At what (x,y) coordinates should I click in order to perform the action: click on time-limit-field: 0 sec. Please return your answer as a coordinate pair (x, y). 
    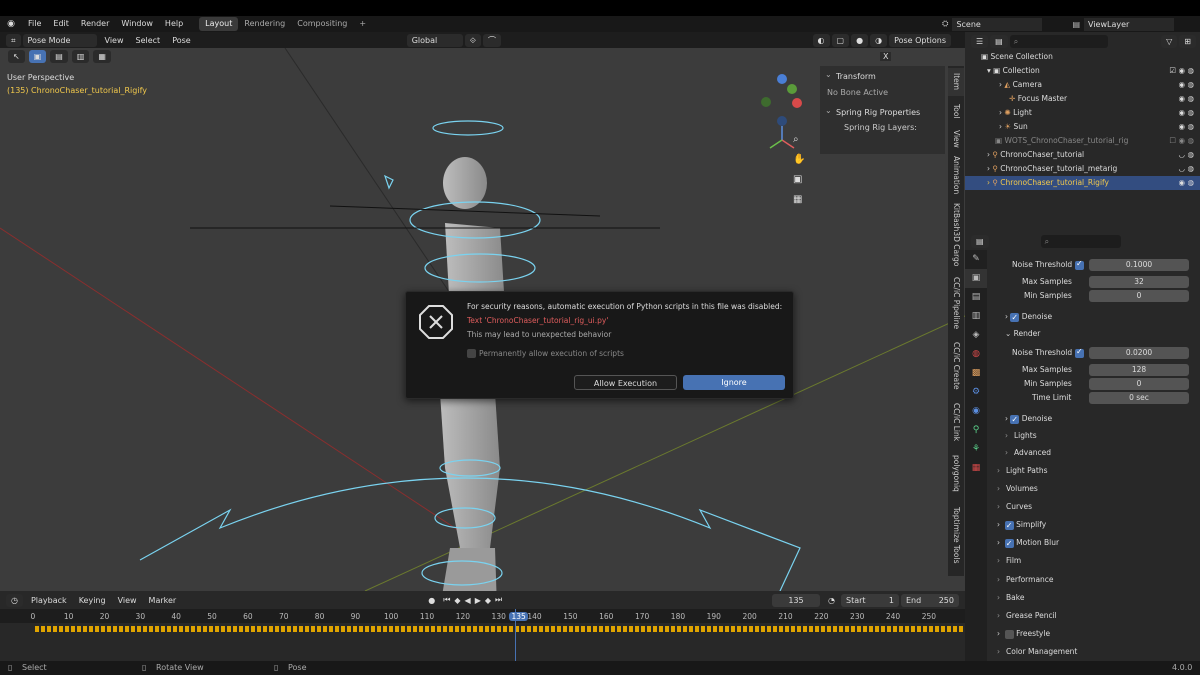
    Looking at the image, I should click on (1139, 398).